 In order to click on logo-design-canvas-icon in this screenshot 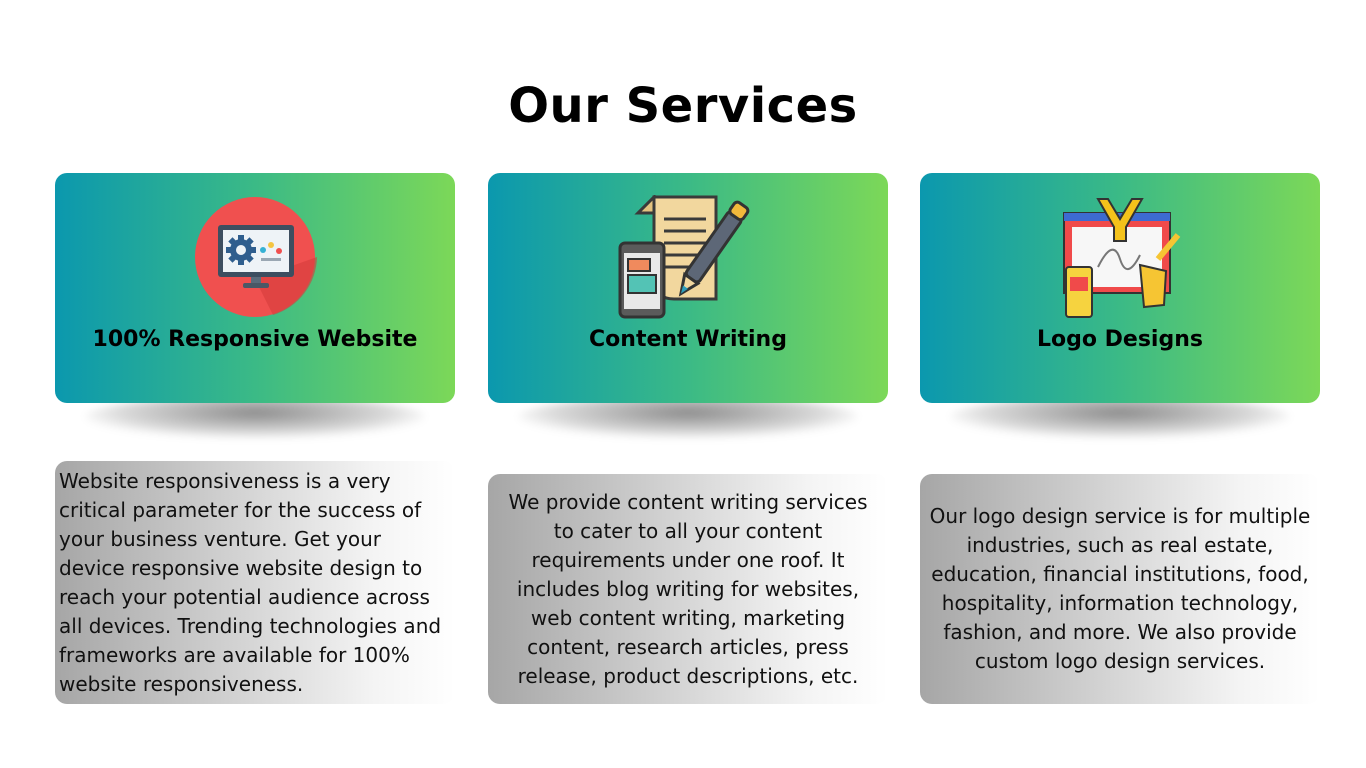, I will do `click(1120, 261)`.